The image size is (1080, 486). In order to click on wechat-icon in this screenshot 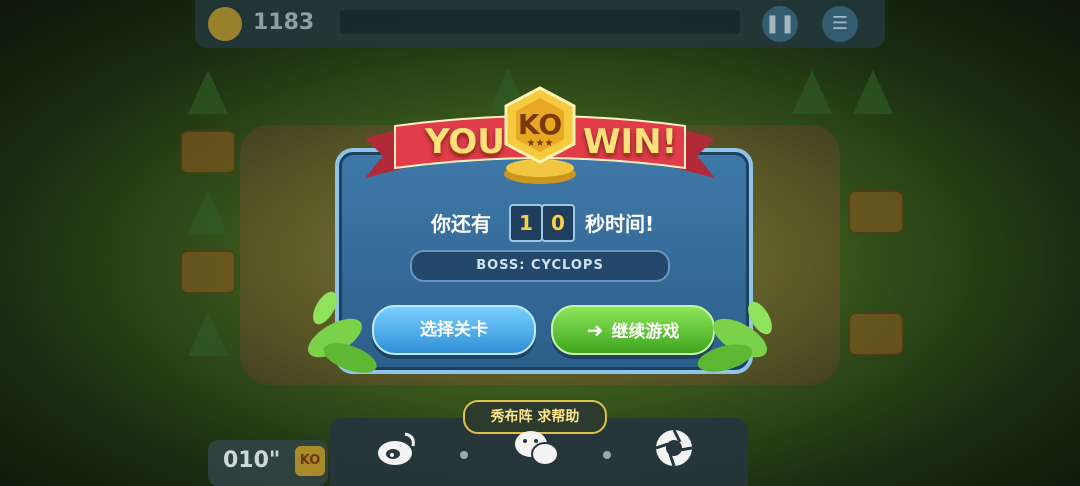, I will do `click(537, 452)`.